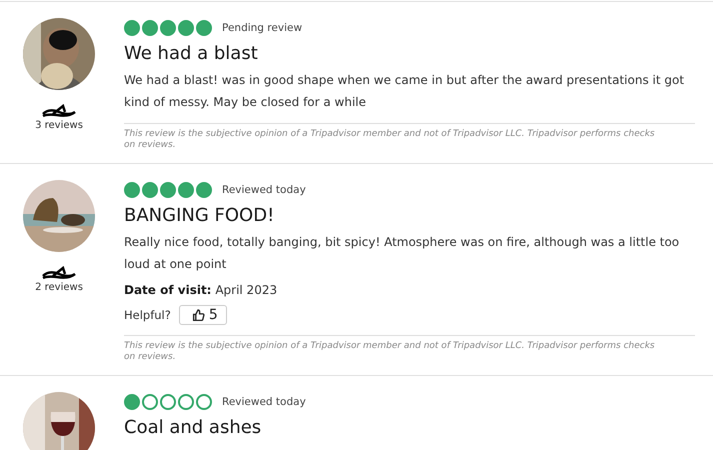 The width and height of the screenshot is (713, 450). What do you see at coordinates (198, 315) in the screenshot?
I see `thumbs-up-icon` at bounding box center [198, 315].